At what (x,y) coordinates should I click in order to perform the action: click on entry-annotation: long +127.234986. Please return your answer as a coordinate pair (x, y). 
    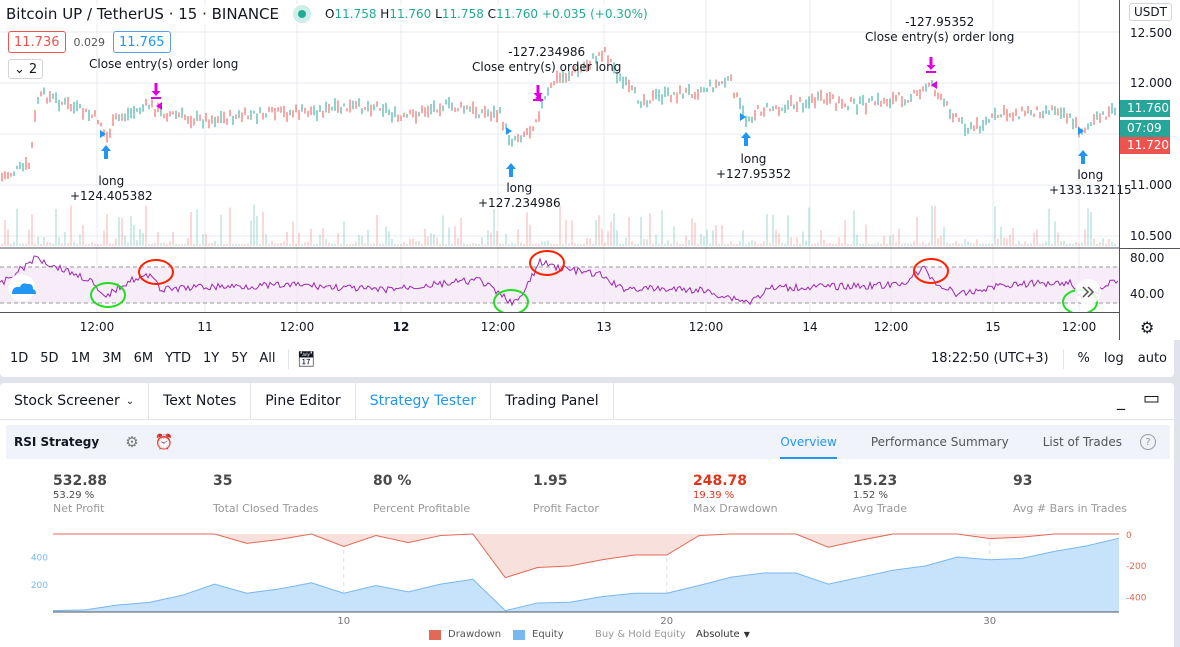
    Looking at the image, I should click on (519, 195).